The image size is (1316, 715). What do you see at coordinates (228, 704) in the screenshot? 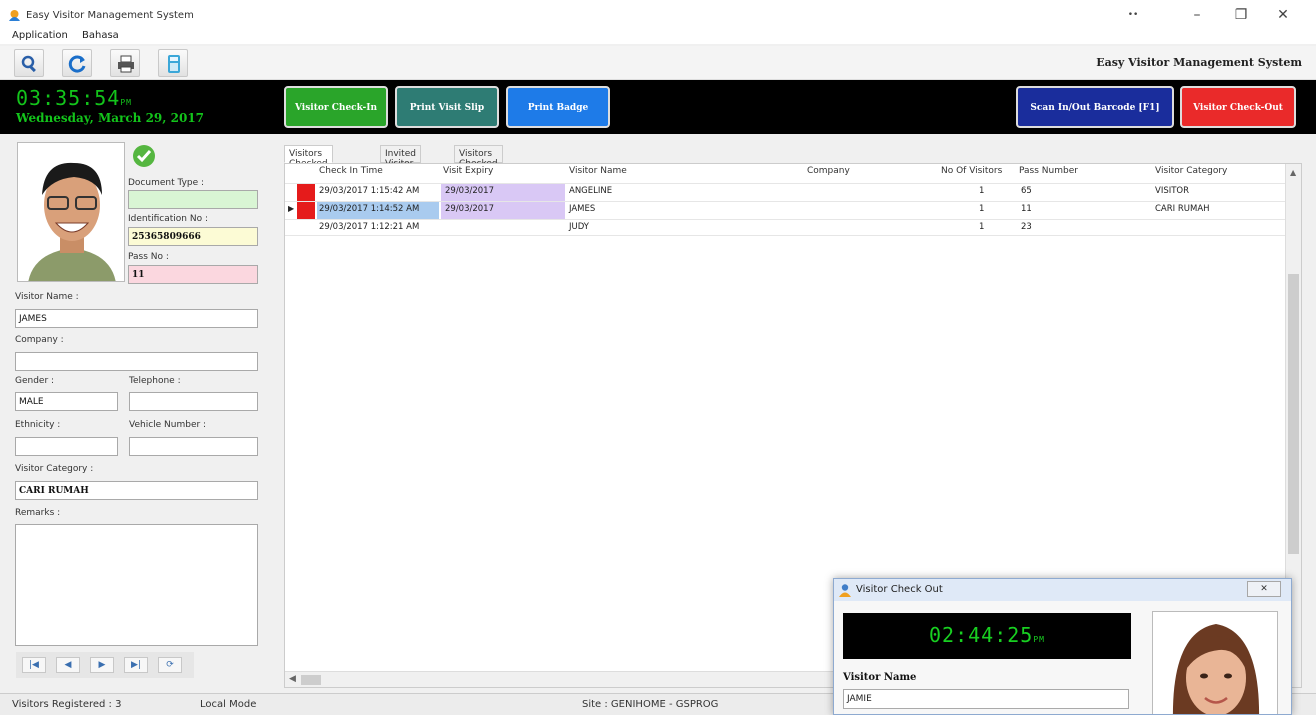
I see `mode-status: Local Mode` at bounding box center [228, 704].